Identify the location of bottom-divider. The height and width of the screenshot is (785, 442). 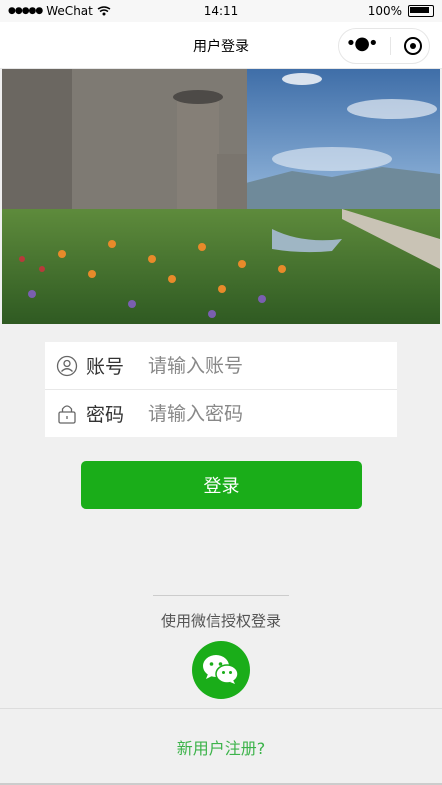
(221, 708).